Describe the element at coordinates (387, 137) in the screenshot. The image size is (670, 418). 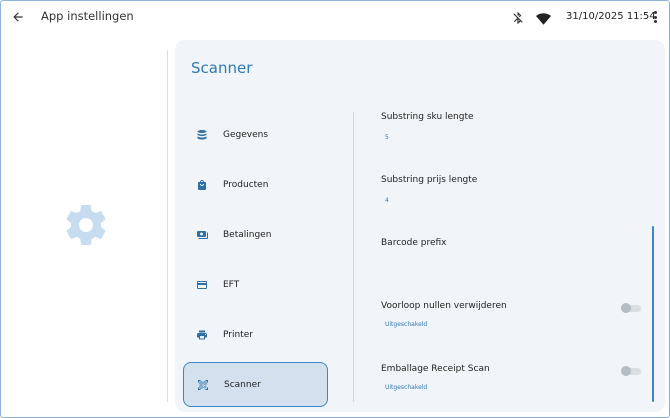
I see `setting-value: 5` at that location.